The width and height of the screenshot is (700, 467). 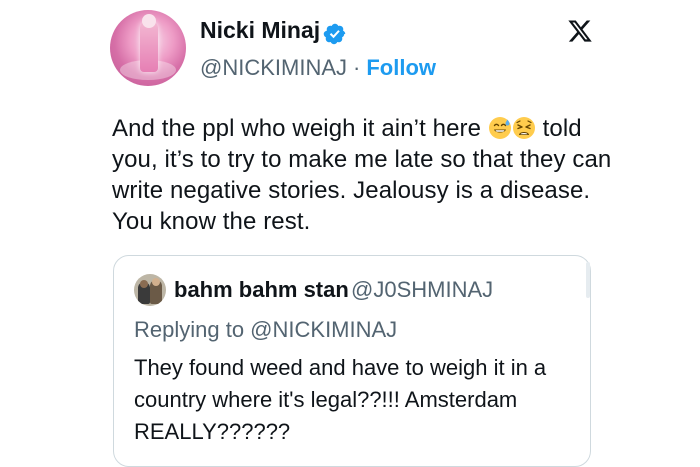 What do you see at coordinates (260, 30) in the screenshot?
I see `author-name: Nicki Minaj` at bounding box center [260, 30].